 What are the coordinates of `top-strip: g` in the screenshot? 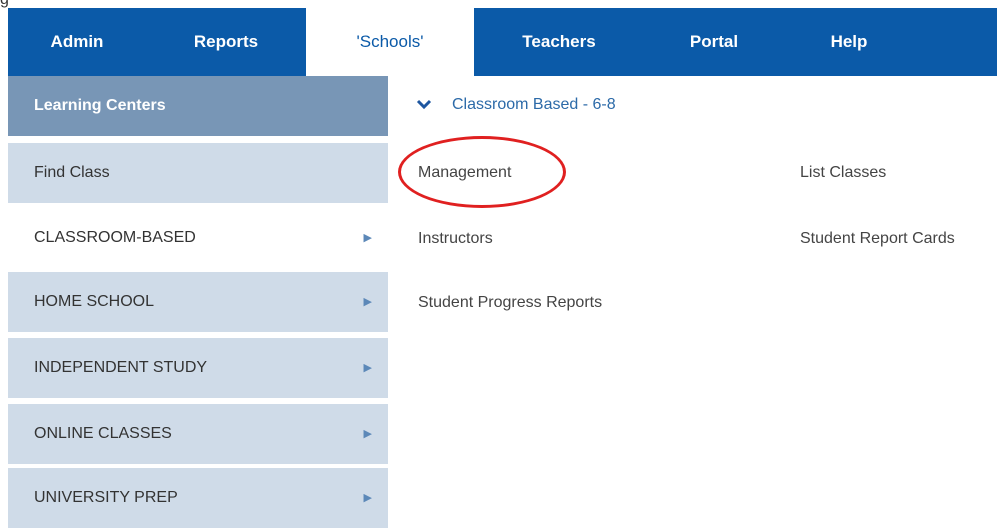 It's located at (498, 4).